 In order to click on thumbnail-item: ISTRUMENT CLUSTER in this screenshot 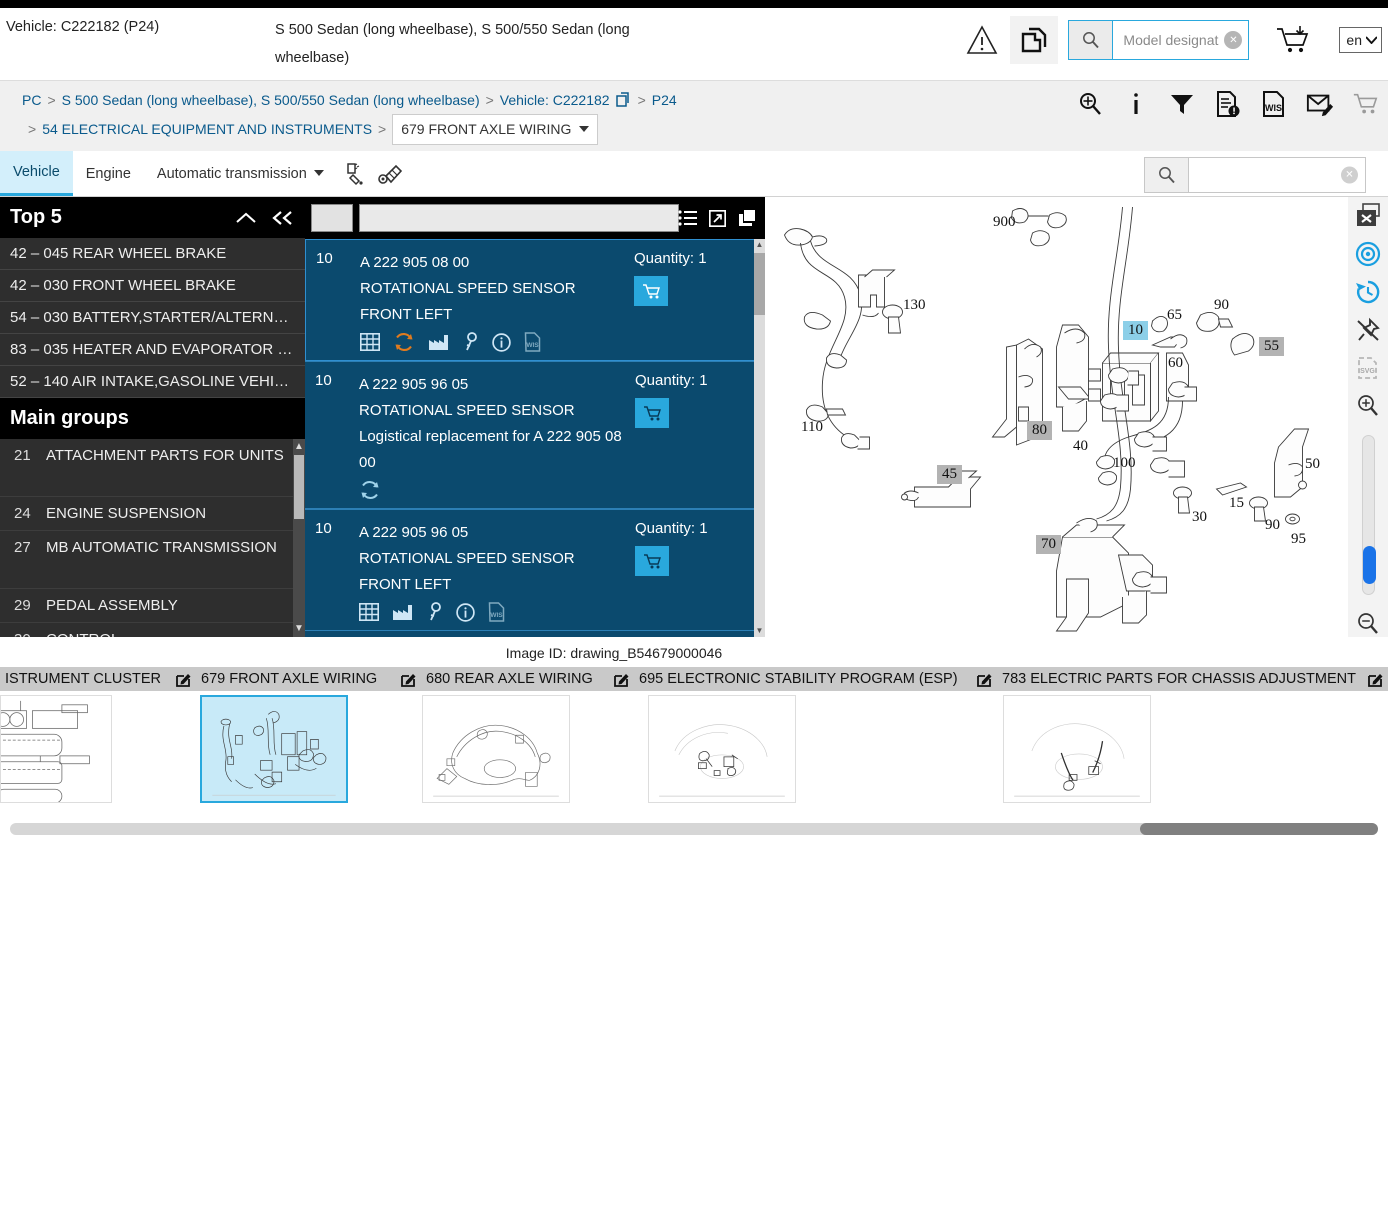, I will do `click(98, 737)`.